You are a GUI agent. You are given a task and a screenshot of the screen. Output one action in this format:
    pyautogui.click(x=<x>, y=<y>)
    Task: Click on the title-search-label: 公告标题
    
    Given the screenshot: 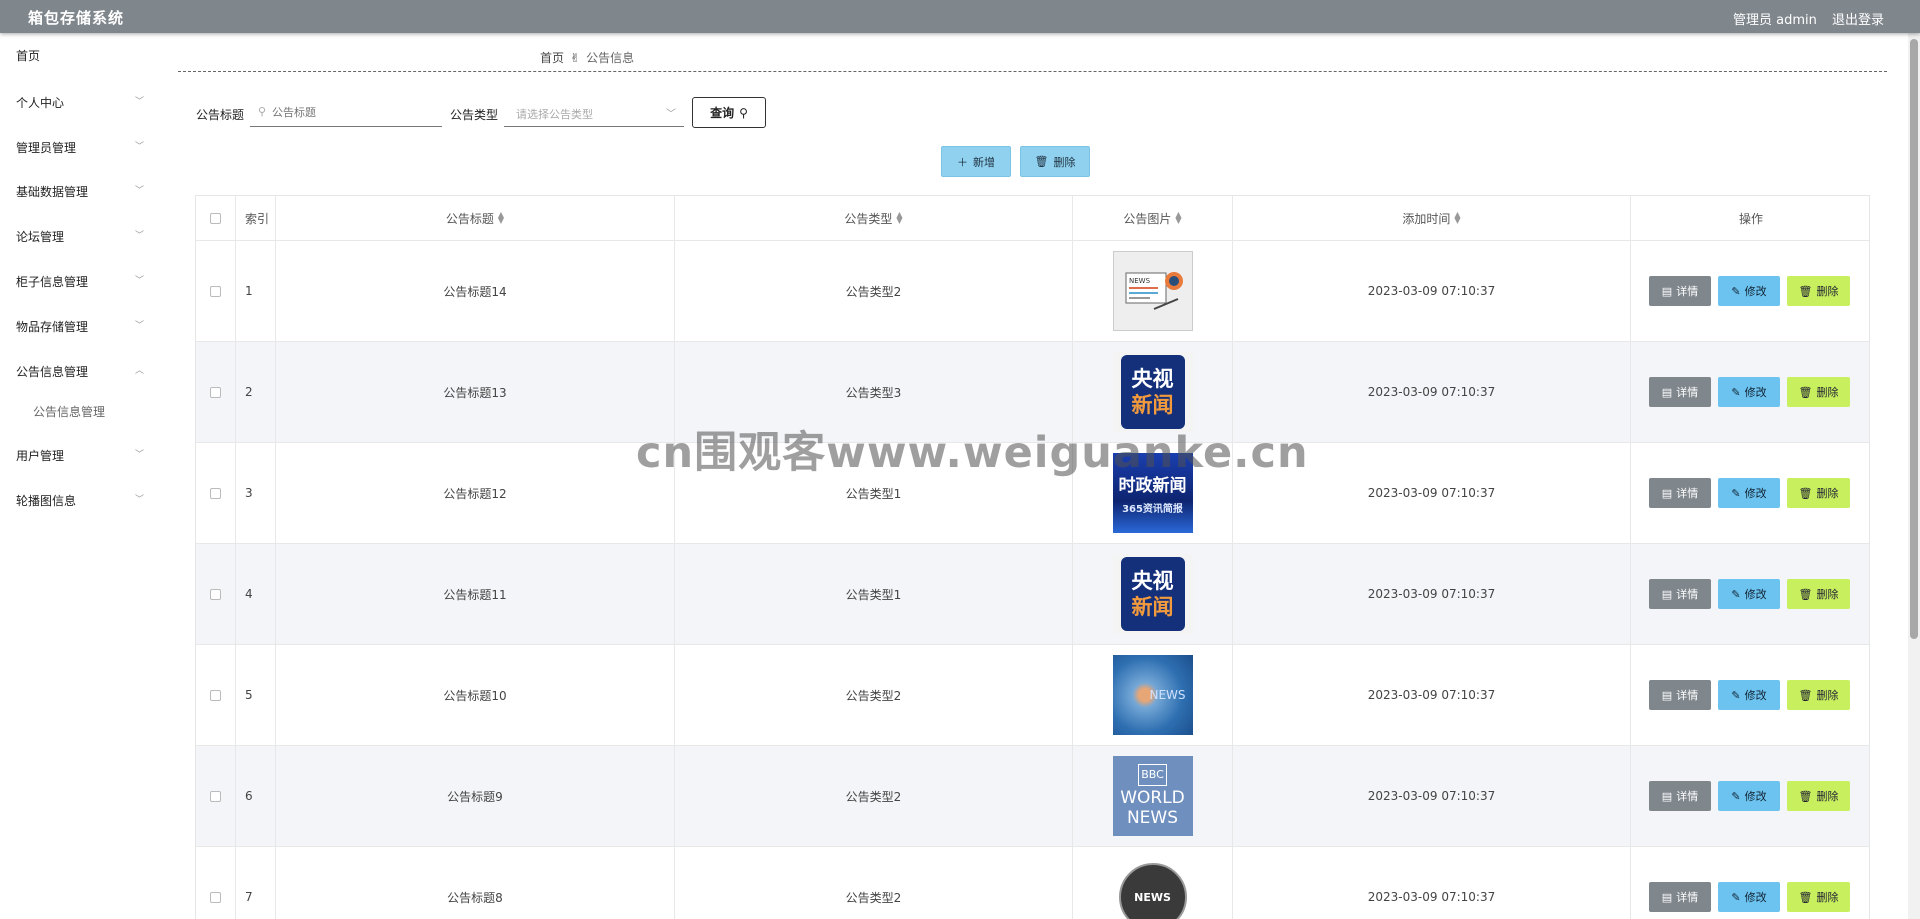 What is the action you would take?
    pyautogui.click(x=220, y=115)
    